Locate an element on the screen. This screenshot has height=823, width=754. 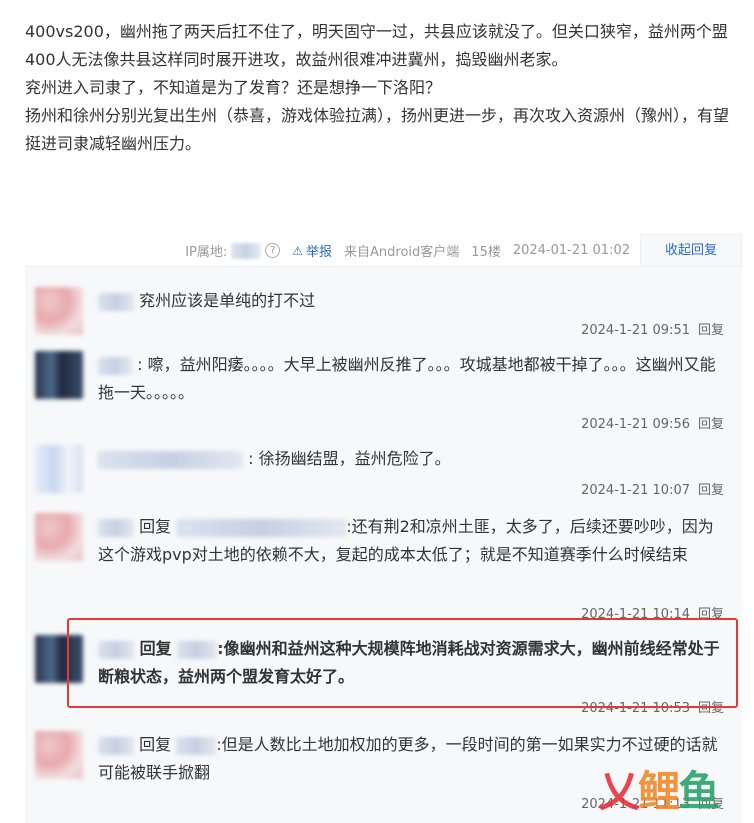
watermark-char: 乂 is located at coordinates (619, 791).